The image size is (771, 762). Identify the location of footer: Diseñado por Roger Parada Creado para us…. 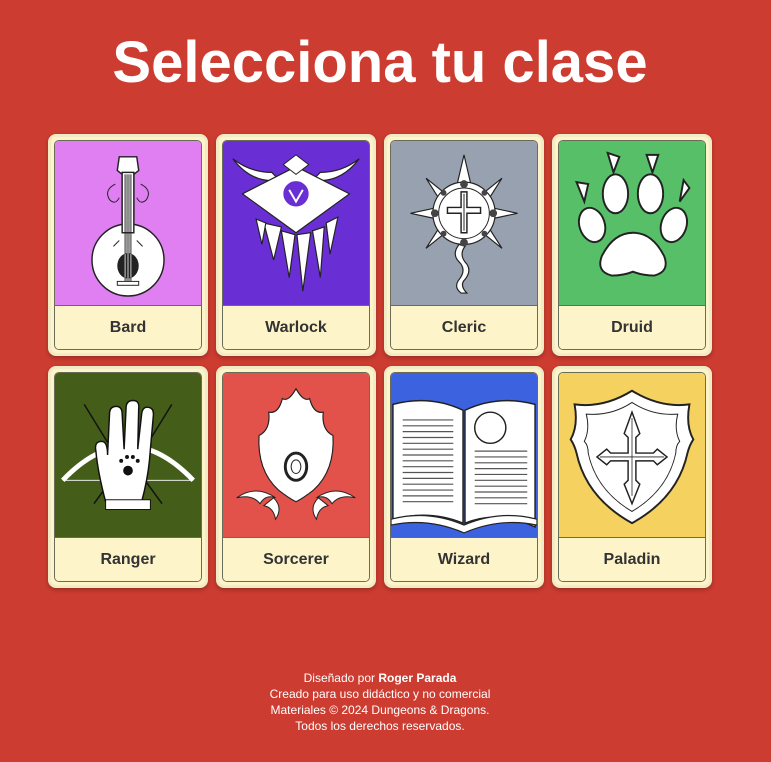
(380, 702).